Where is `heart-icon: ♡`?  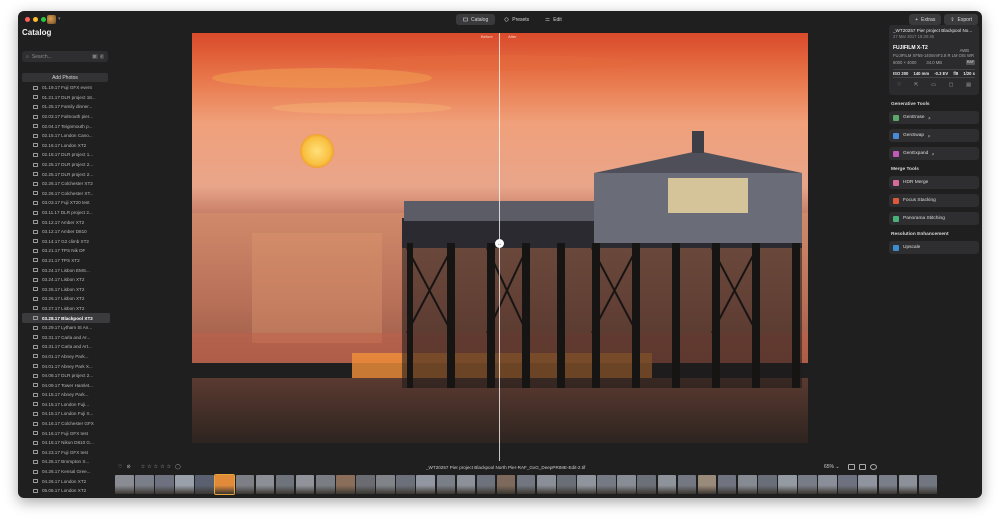 heart-icon: ♡ is located at coordinates (120, 467).